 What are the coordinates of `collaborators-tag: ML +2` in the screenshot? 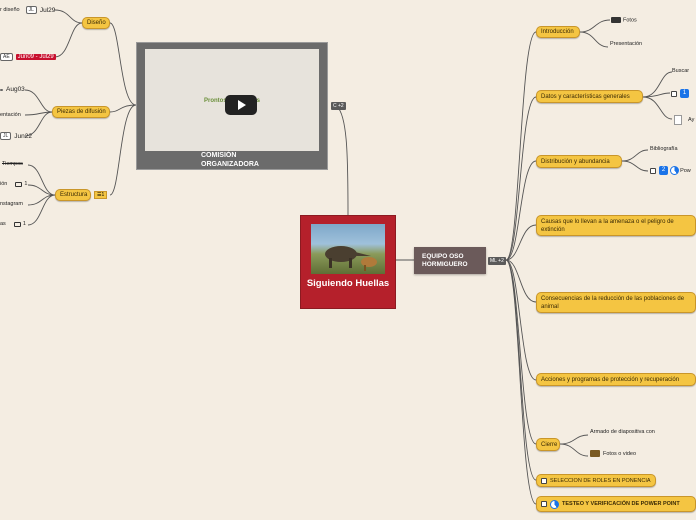 It's located at (497, 261).